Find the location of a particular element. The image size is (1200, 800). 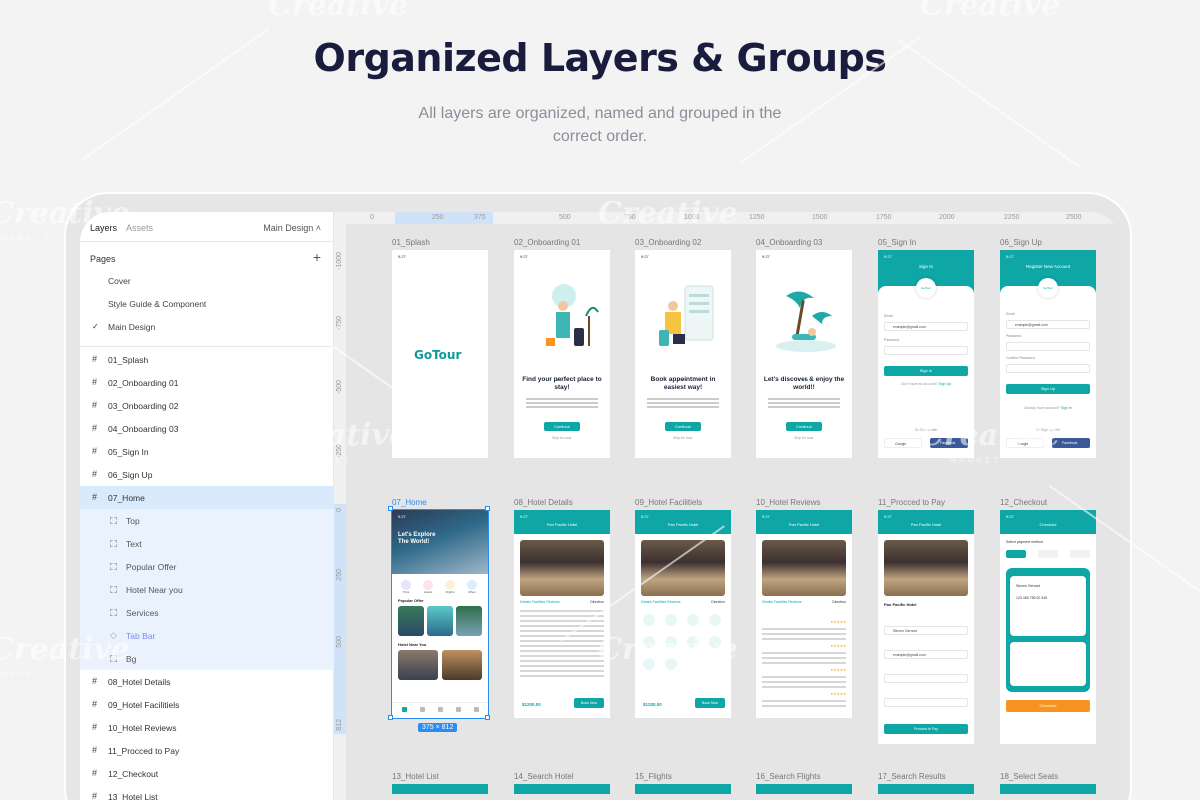

layer-frame-selected: #07_Home is located at coordinates (207, 497).